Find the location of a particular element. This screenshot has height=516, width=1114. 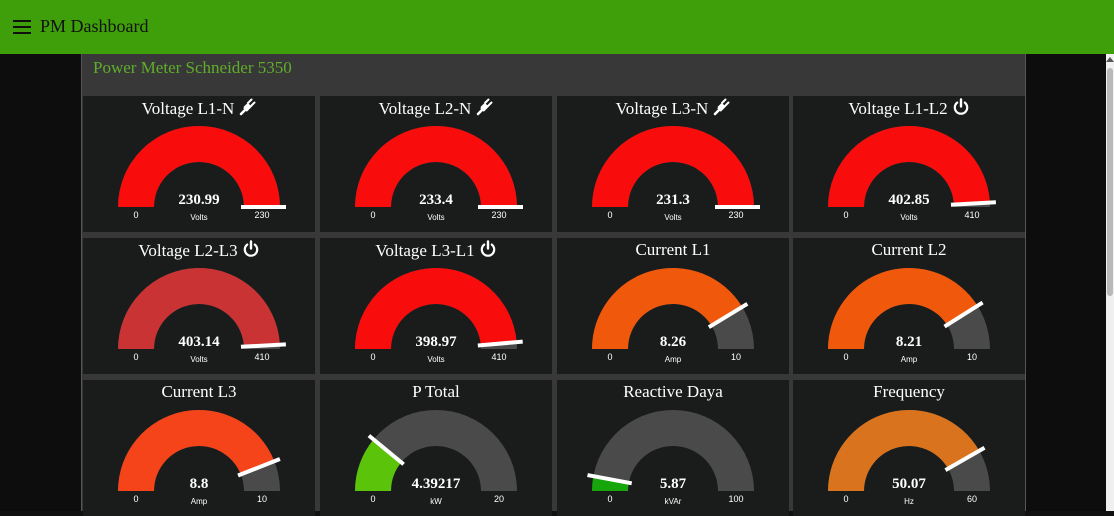

gauge: 231.3 Volts 0 230 is located at coordinates (676, 174).